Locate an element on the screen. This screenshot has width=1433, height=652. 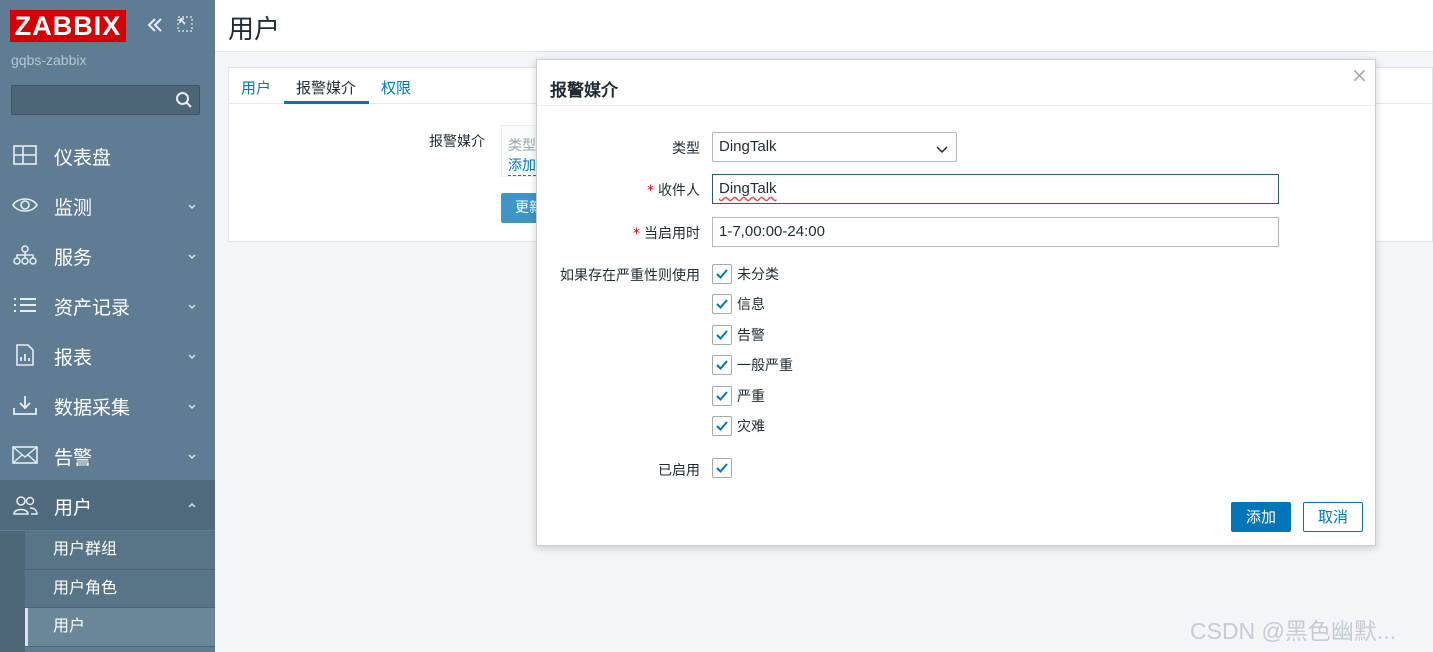
tab-permissions: 权限 is located at coordinates (396, 87).